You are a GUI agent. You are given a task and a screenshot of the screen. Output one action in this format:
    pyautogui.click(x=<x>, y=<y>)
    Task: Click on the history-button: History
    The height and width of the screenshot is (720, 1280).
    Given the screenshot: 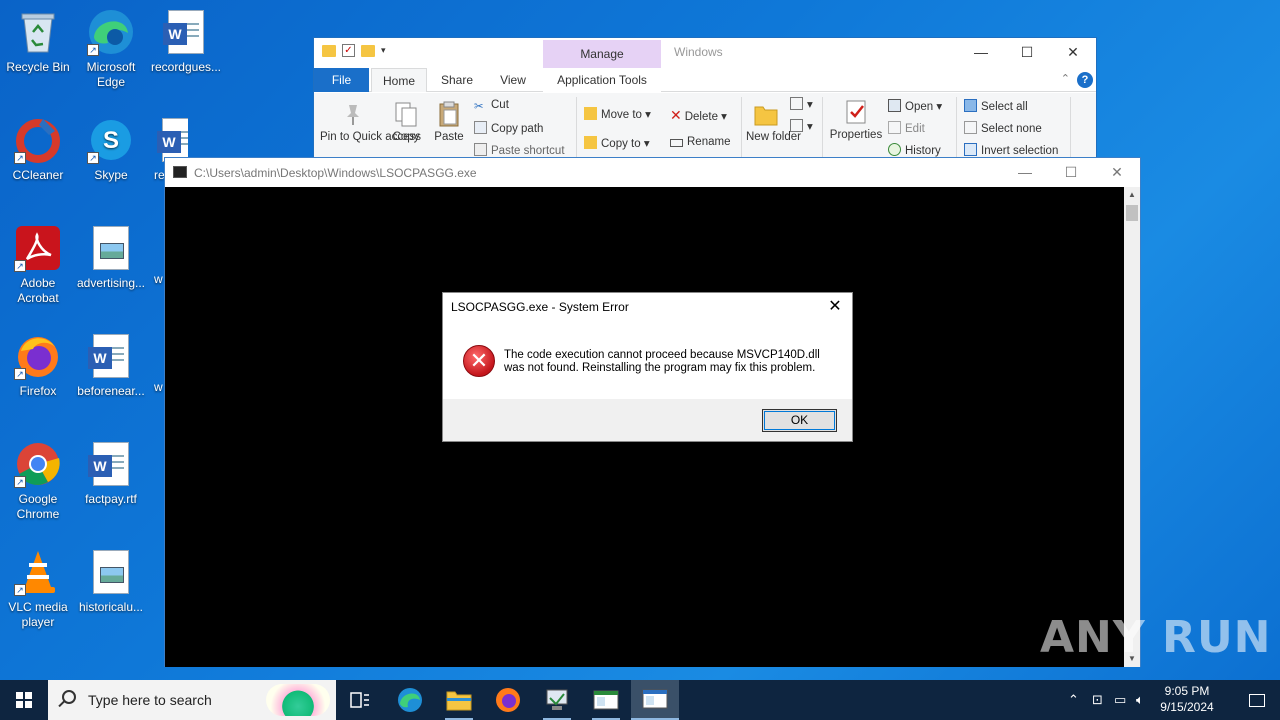 What is the action you would take?
    pyautogui.click(x=914, y=150)
    